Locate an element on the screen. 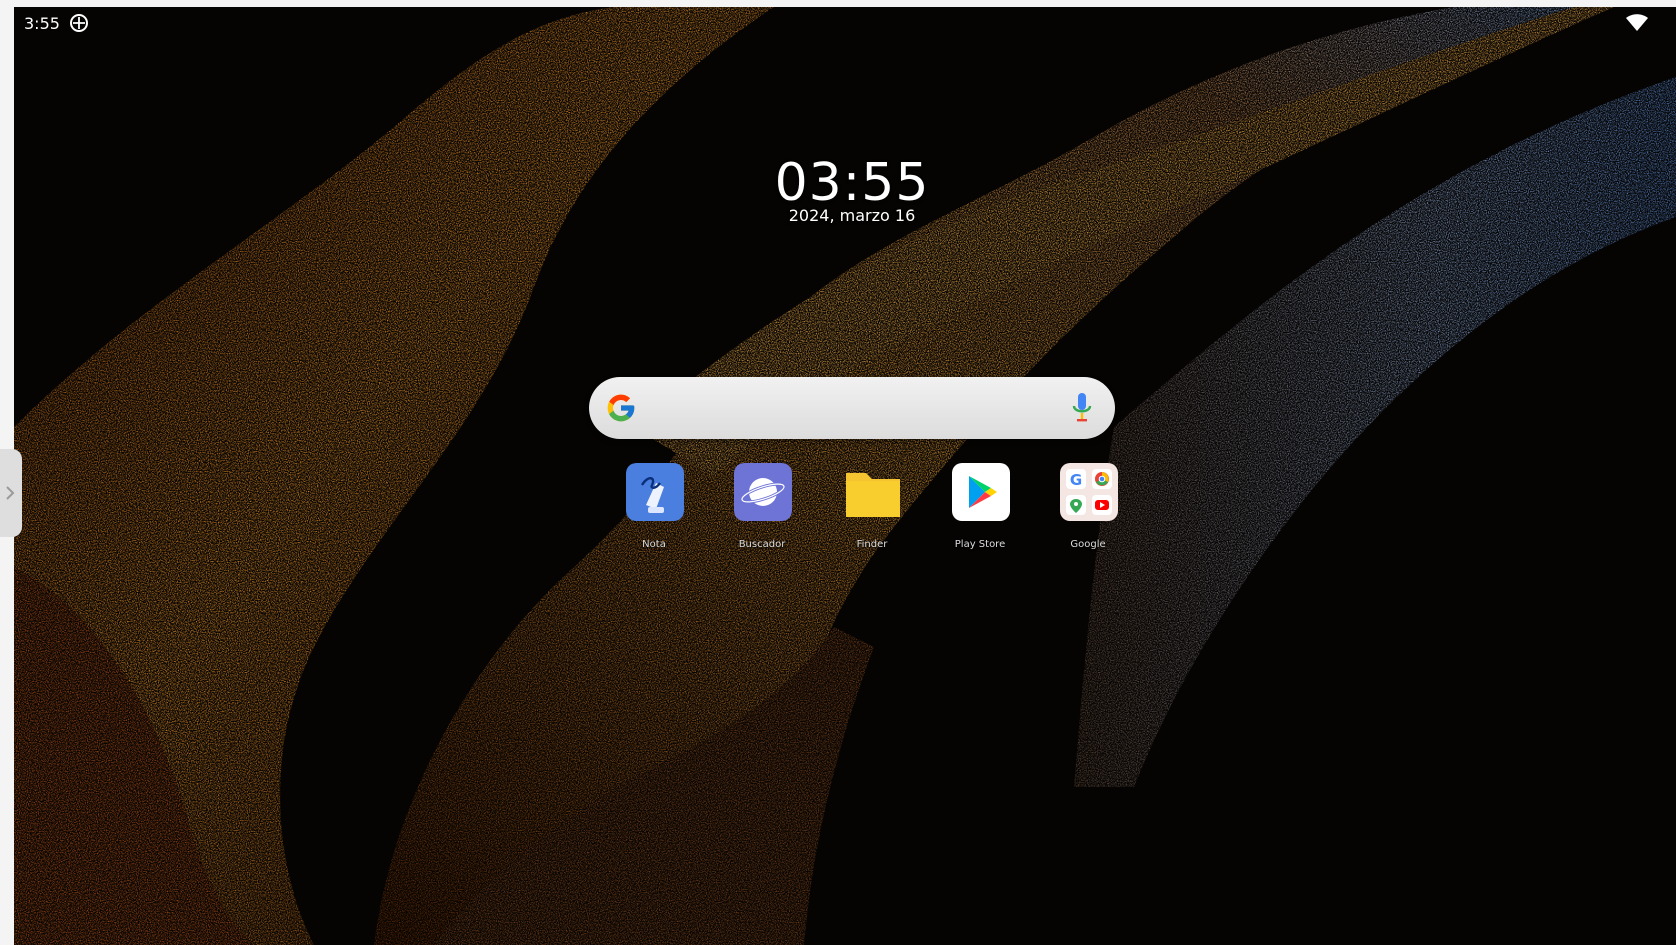 The height and width of the screenshot is (945, 1676). status-bar: 3:55 is located at coordinates (845, 23).